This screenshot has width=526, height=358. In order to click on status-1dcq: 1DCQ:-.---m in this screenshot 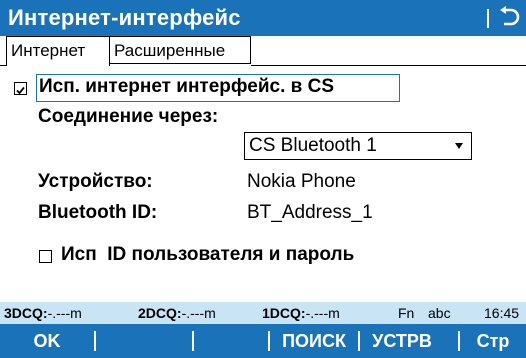, I will do `click(301, 313)`.